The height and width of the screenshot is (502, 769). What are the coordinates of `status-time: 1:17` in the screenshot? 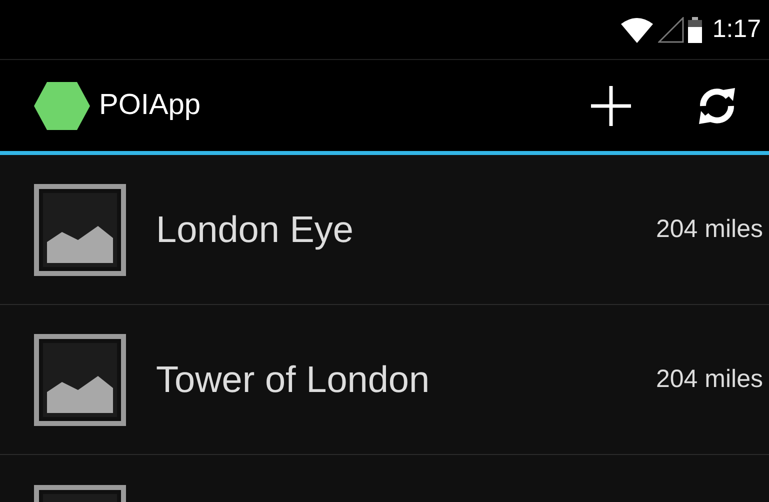 It's located at (736, 29).